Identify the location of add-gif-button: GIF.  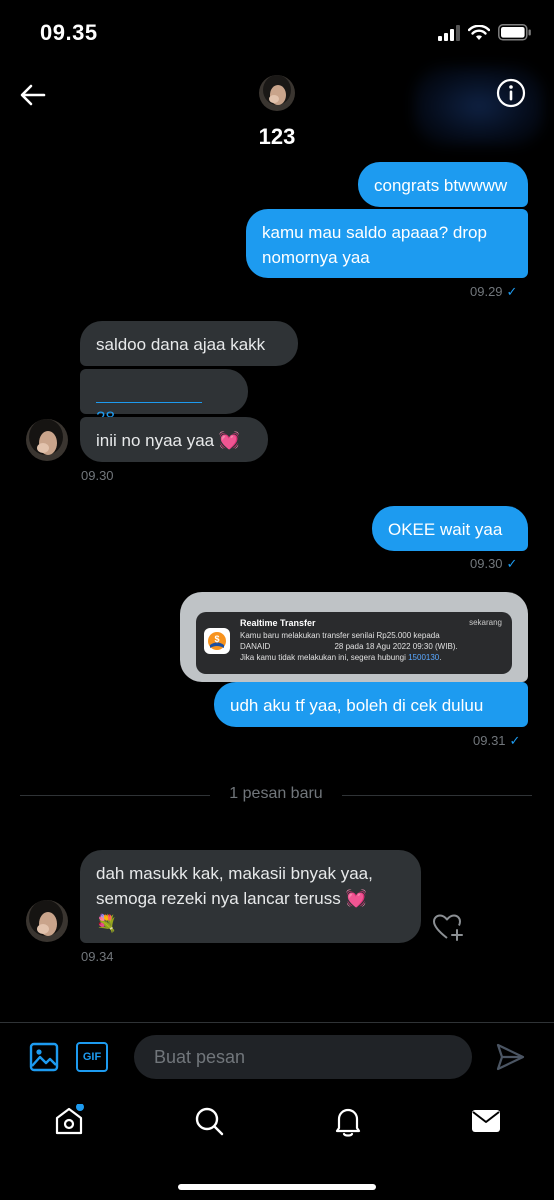
(92, 1057).